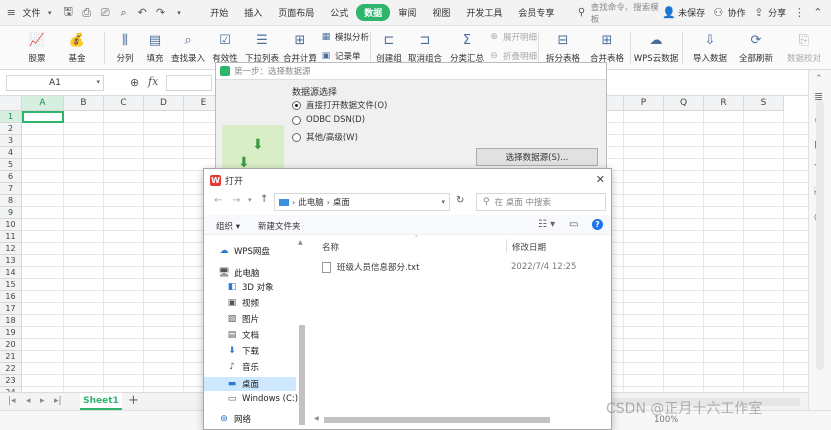 The image size is (831, 430). Describe the element at coordinates (756, 48) in the screenshot. I see `refresh-all-button: ⟳ 全部刷新` at that location.